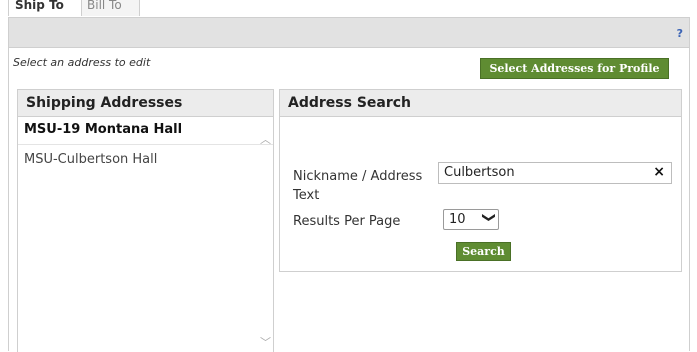 Image resolution: width=697 pixels, height=352 pixels. What do you see at coordinates (110, 8) in the screenshot?
I see `tab-bill-to: Bill To` at bounding box center [110, 8].